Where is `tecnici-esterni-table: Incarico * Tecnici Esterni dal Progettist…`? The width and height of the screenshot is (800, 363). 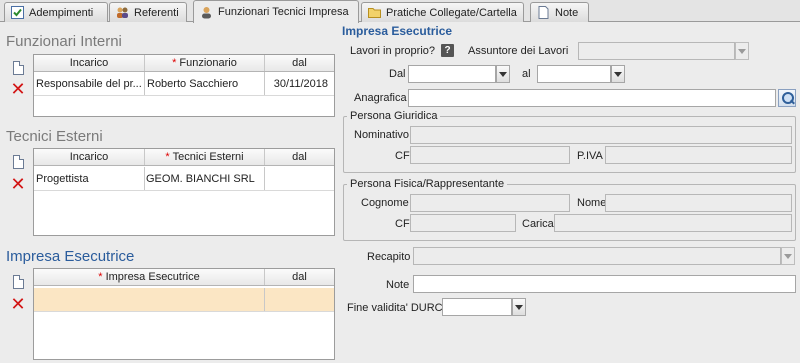 tecnici-esterni-table: Incarico * Tecnici Esterni dal Progettist… is located at coordinates (184, 192).